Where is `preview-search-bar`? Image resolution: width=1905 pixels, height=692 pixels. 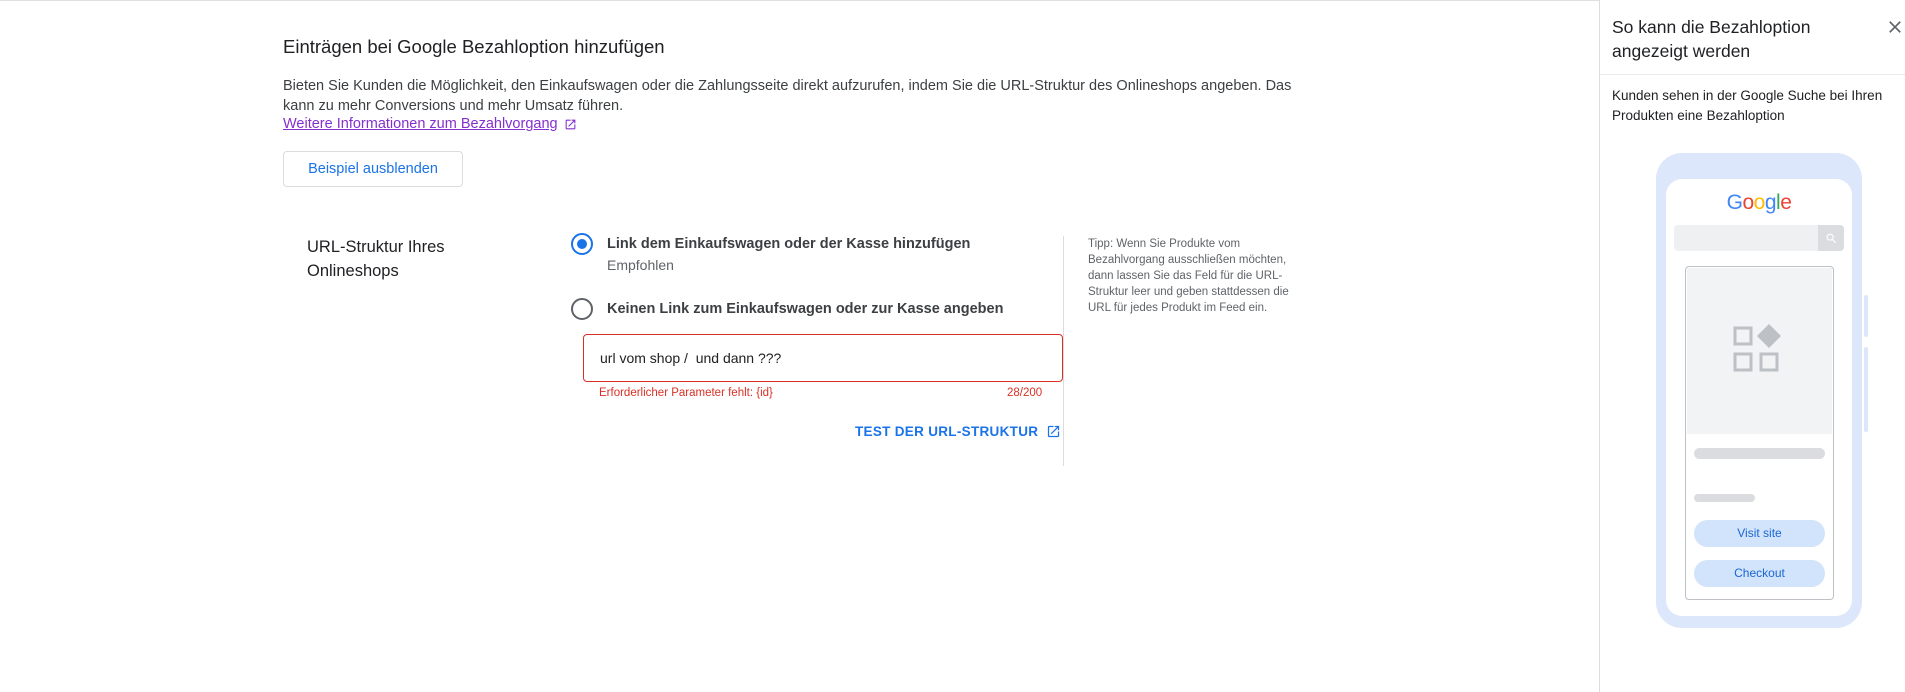
preview-search-bar is located at coordinates (1759, 238).